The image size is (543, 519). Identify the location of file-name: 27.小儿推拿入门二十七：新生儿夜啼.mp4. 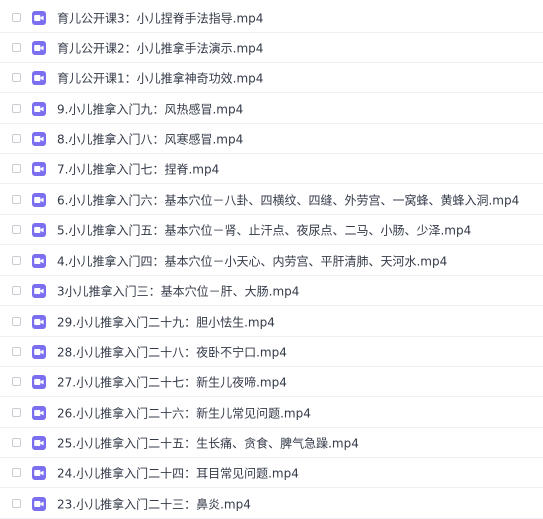
(172, 381).